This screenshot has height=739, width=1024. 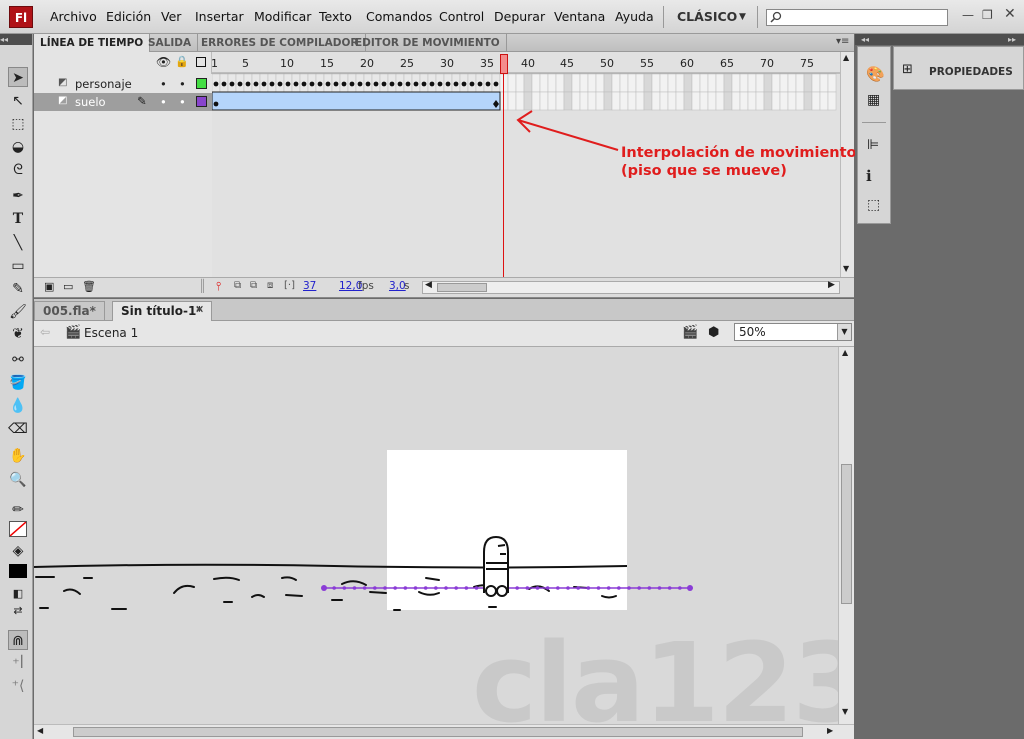 I want to click on lock-icon: 🔒, so click(x=182, y=61).